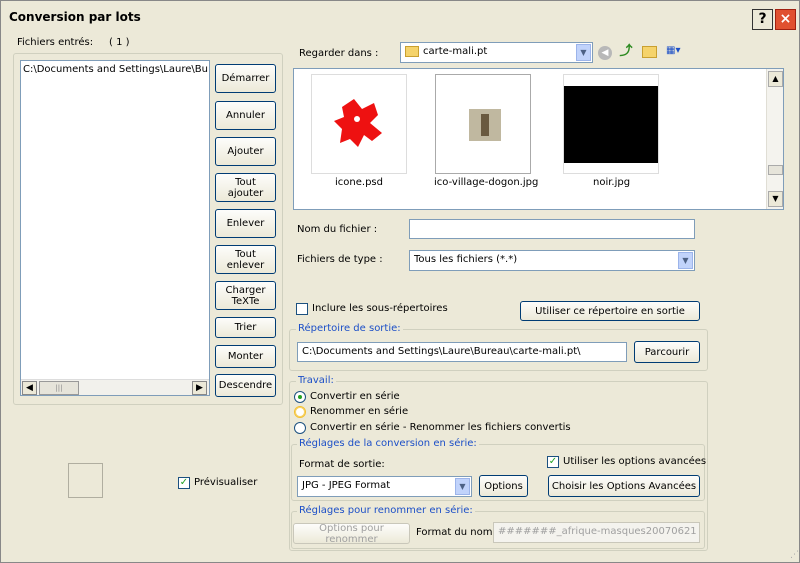  I want to click on output-format-label: Format de sortie:, so click(342, 464).